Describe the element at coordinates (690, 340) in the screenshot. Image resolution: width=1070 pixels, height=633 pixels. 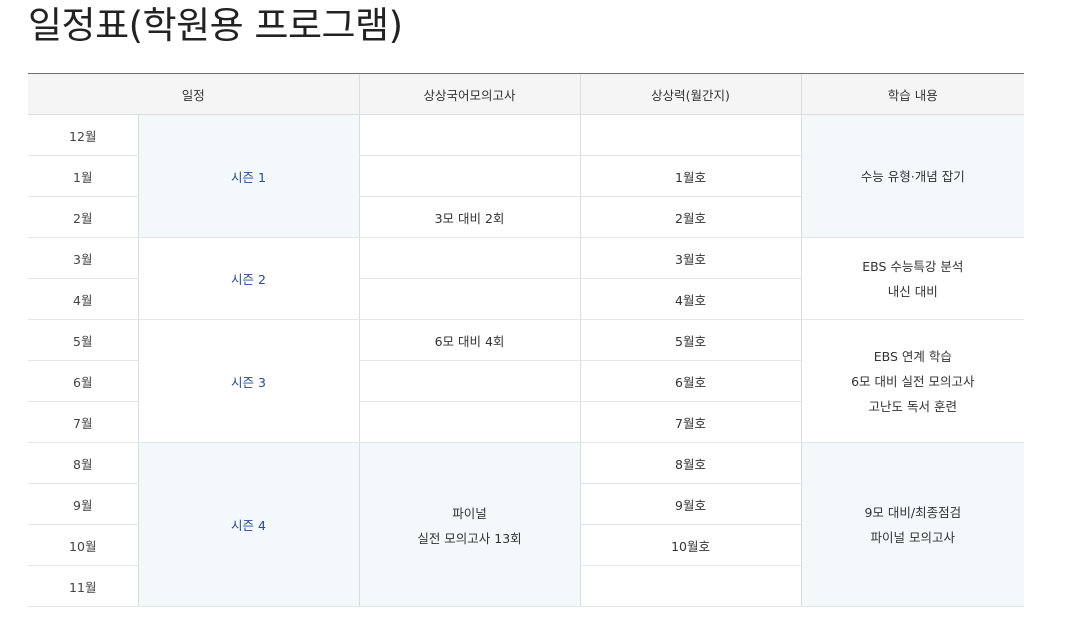
I see `monthly-issue-cell: 5월호` at that location.